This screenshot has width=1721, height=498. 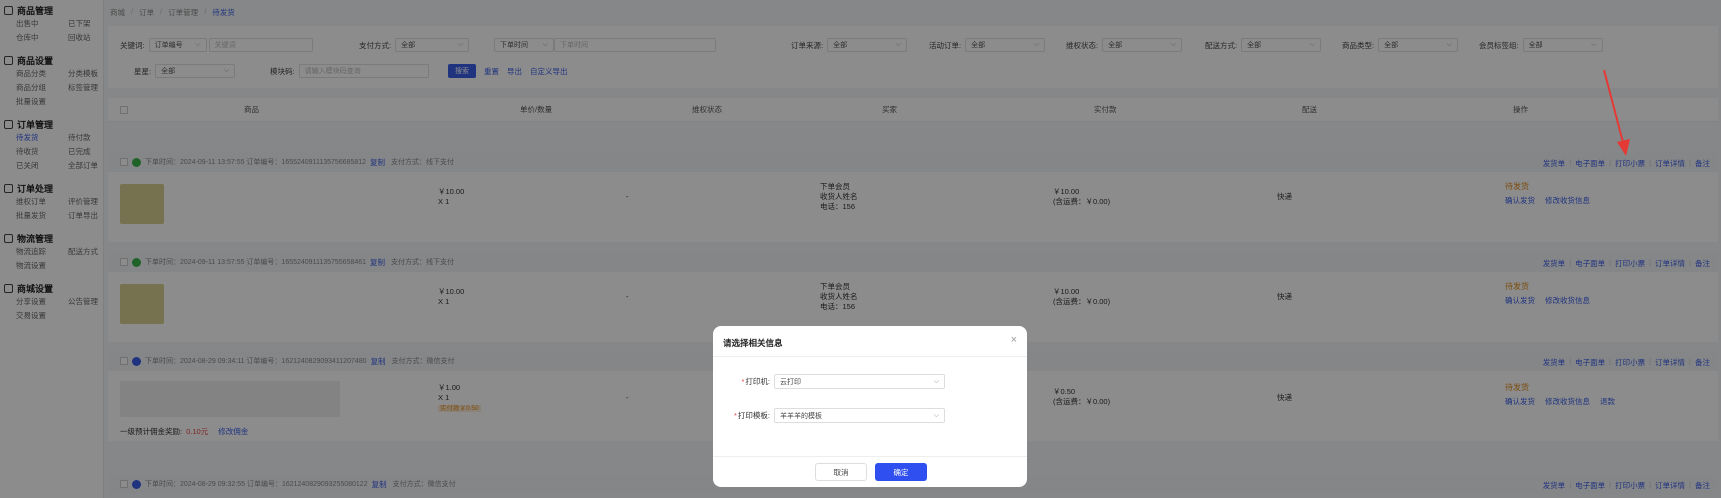 What do you see at coordinates (1014, 340) in the screenshot?
I see `close-icon: ×` at bounding box center [1014, 340].